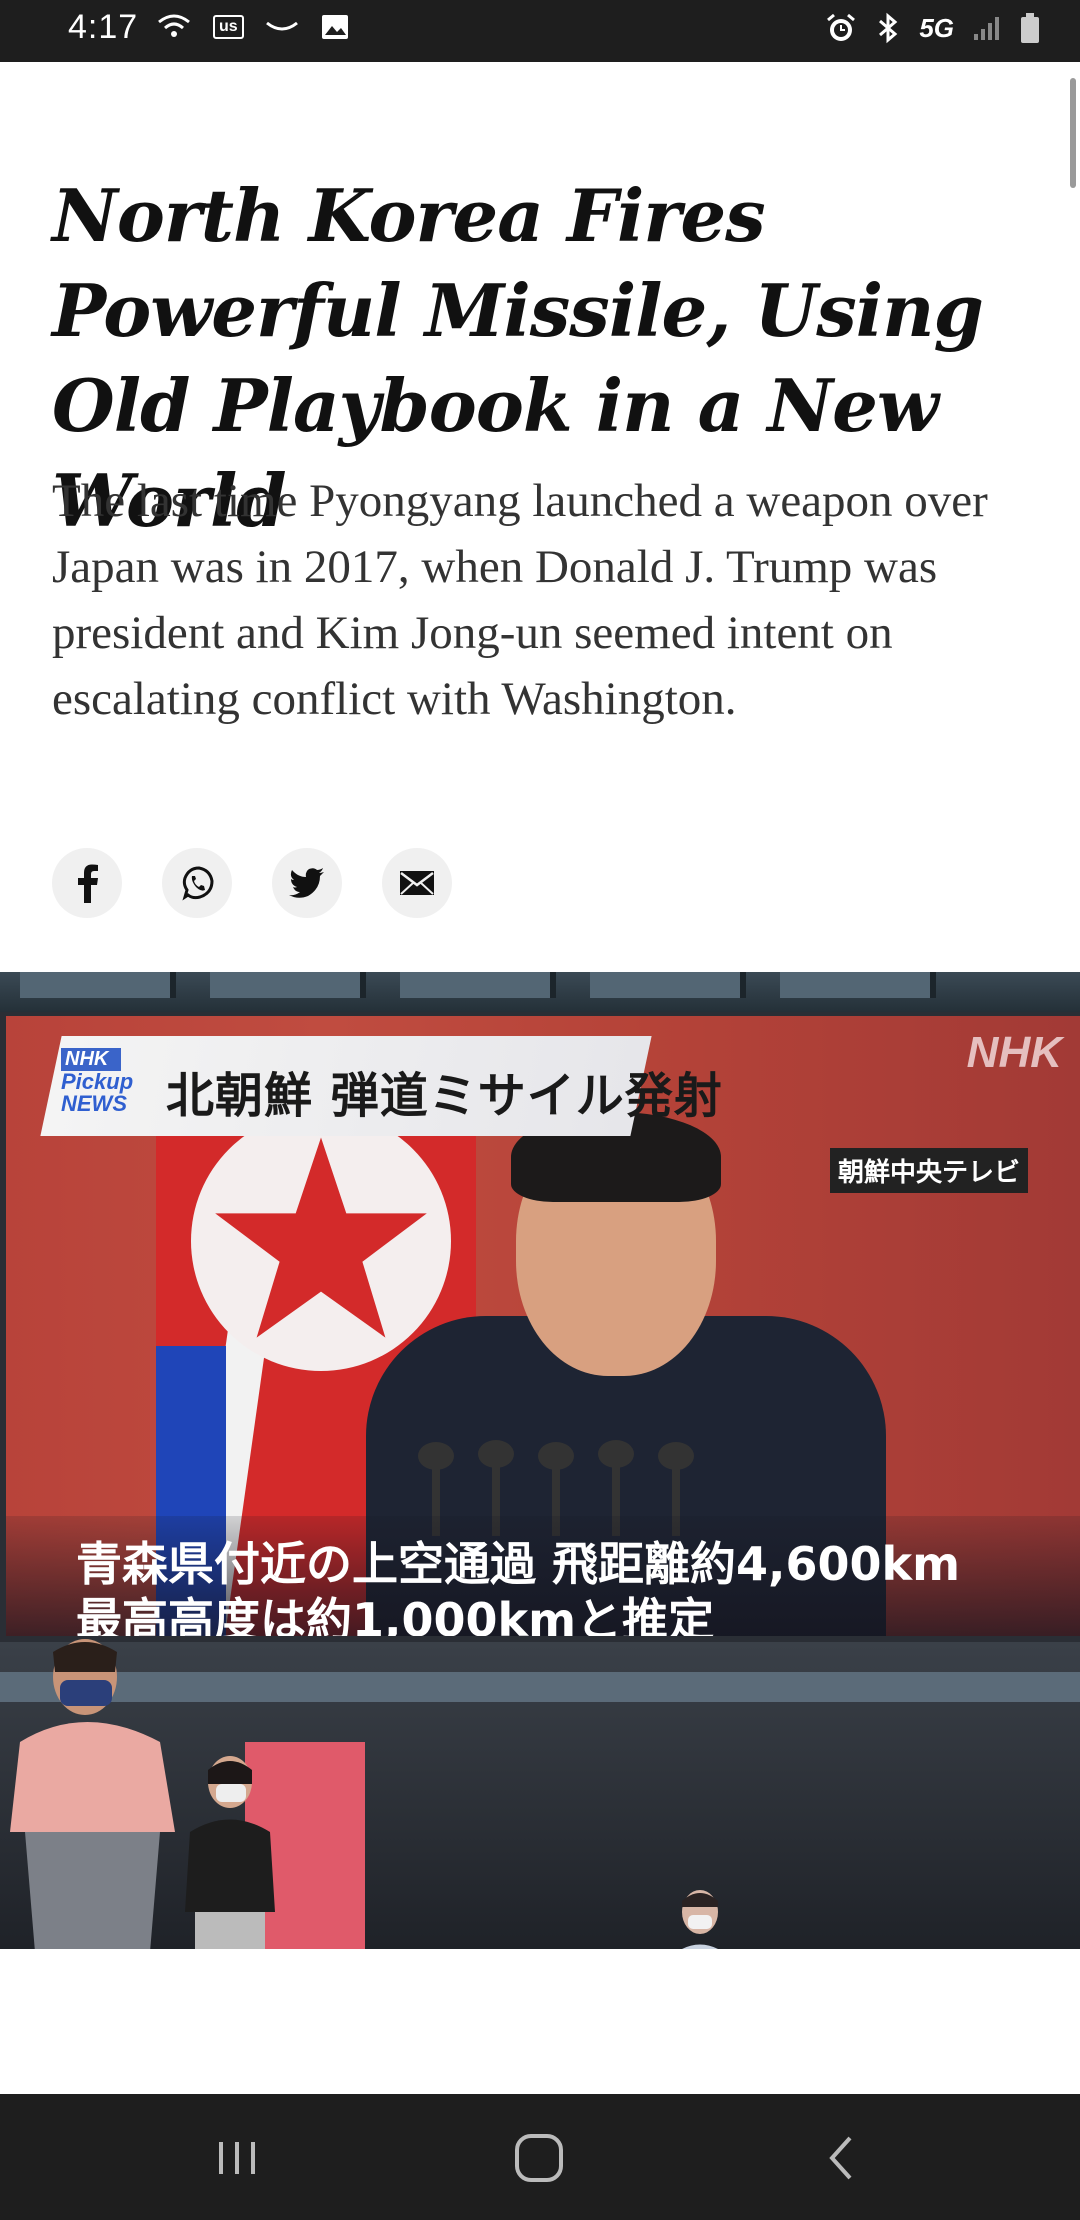 The image size is (1080, 2220). I want to click on status-right-icons: 5G, so click(932, 28).